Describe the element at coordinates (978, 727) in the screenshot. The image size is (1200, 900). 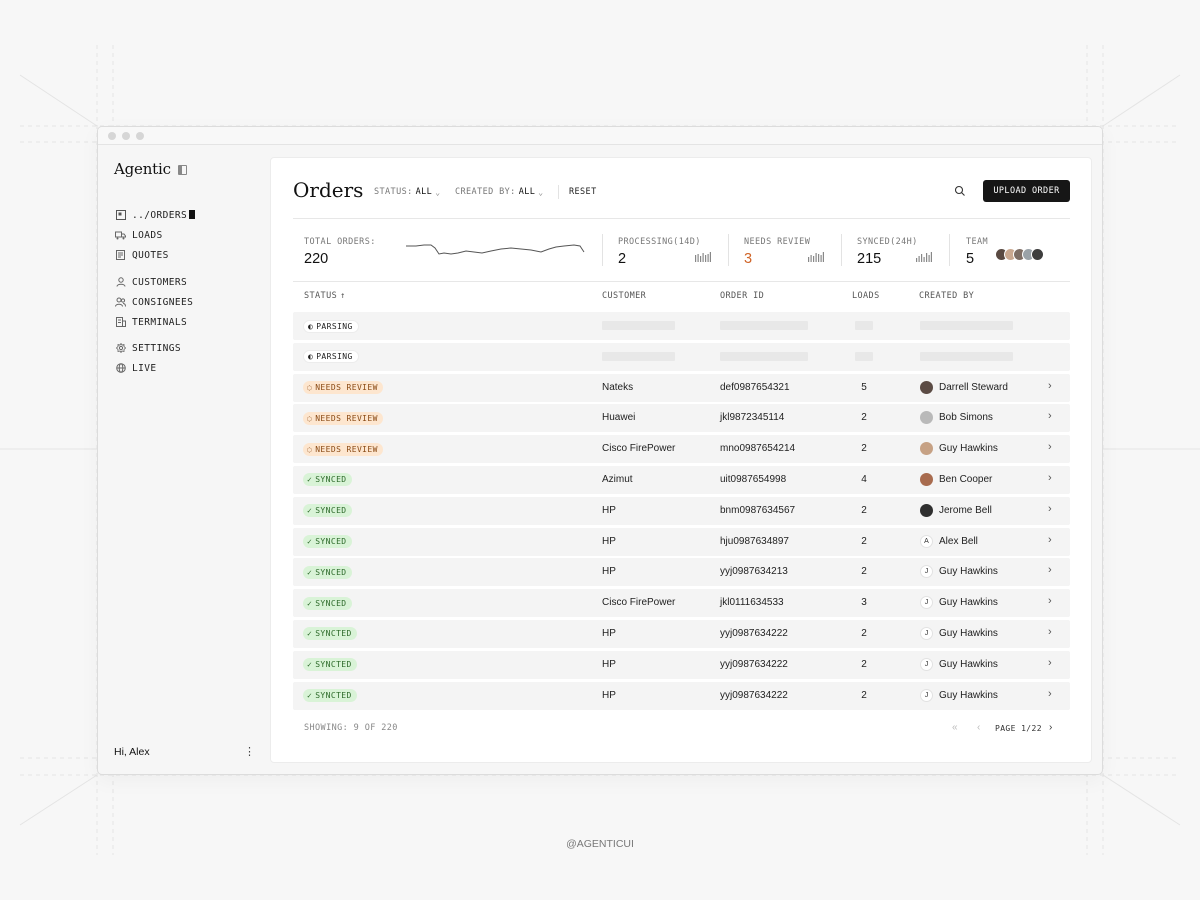
I see `prev-page-icon: ‹` at that location.